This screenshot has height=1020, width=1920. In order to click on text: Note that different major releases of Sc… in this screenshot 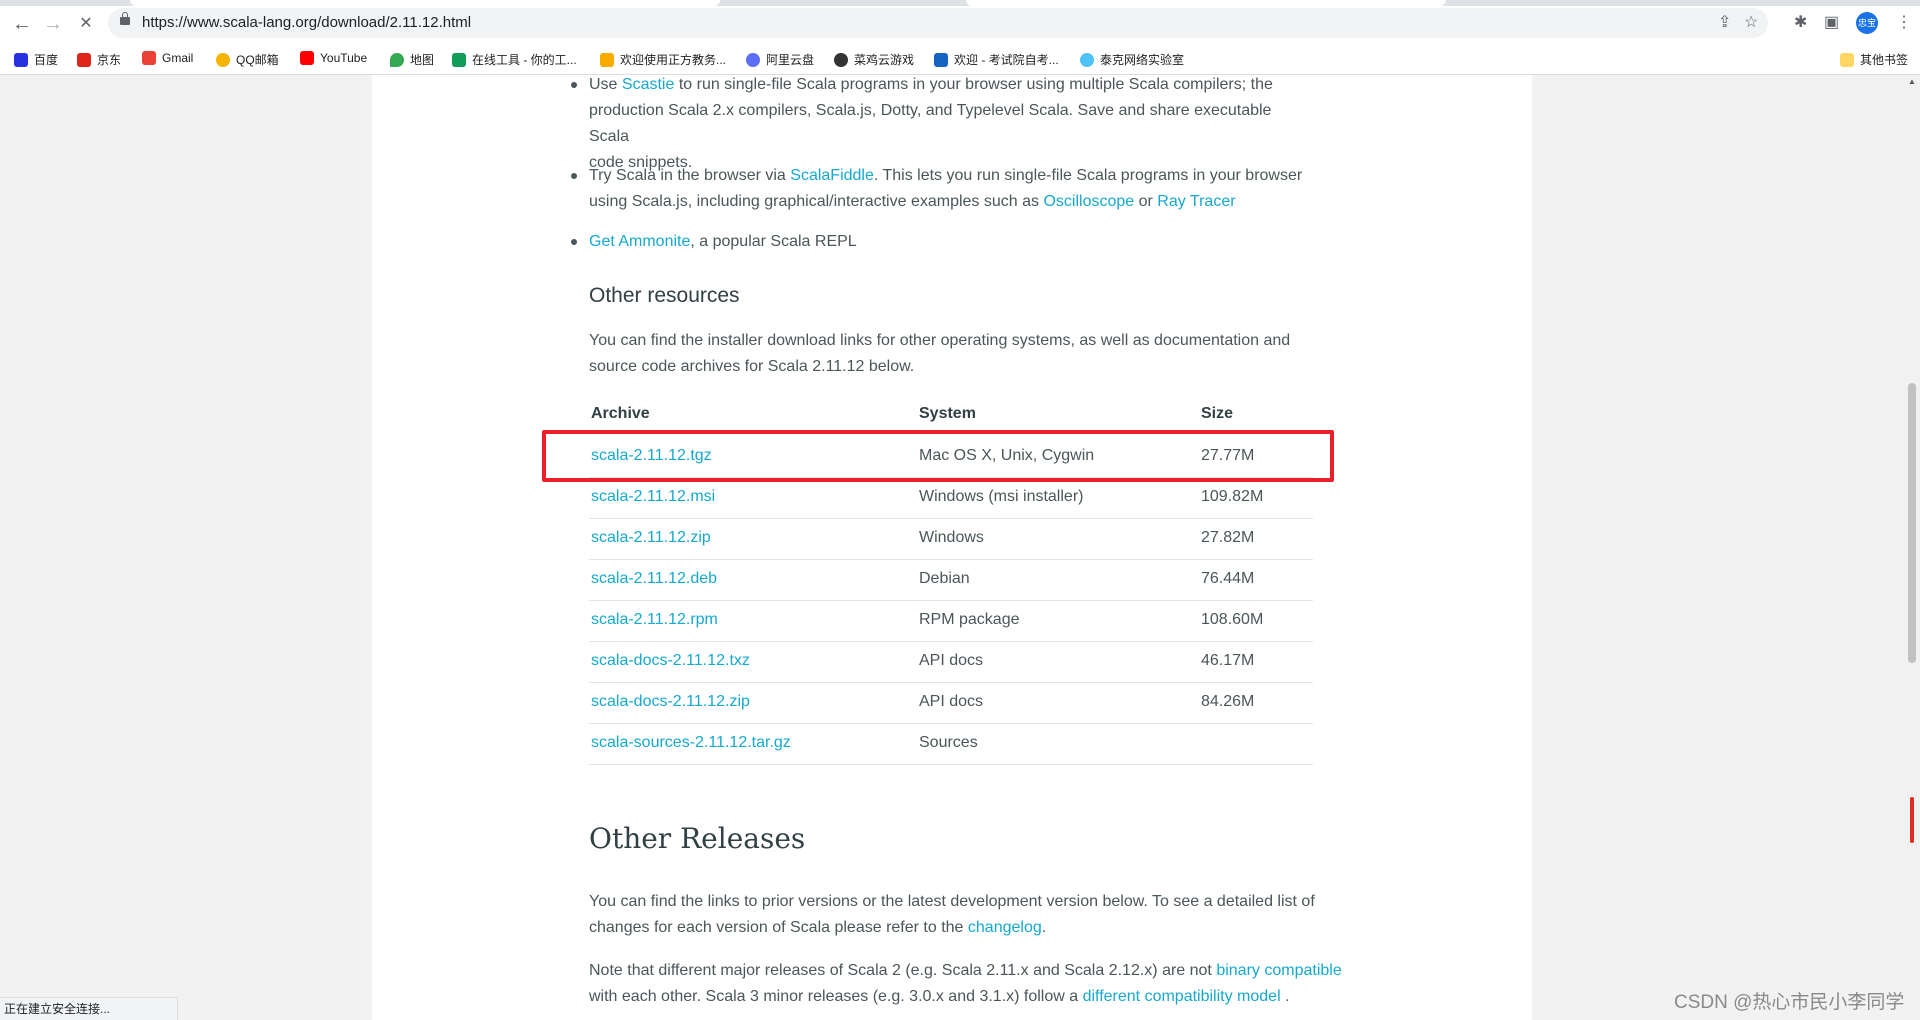, I will do `click(903, 970)`.